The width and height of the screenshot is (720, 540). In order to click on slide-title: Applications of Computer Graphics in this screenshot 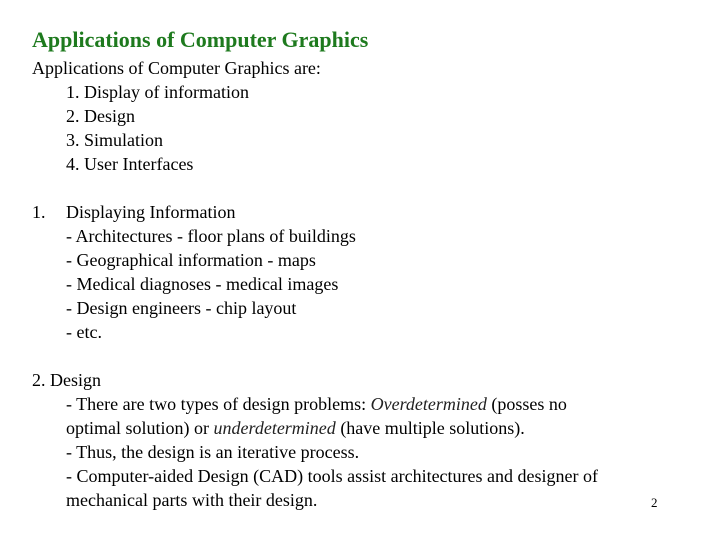, I will do `click(200, 39)`.